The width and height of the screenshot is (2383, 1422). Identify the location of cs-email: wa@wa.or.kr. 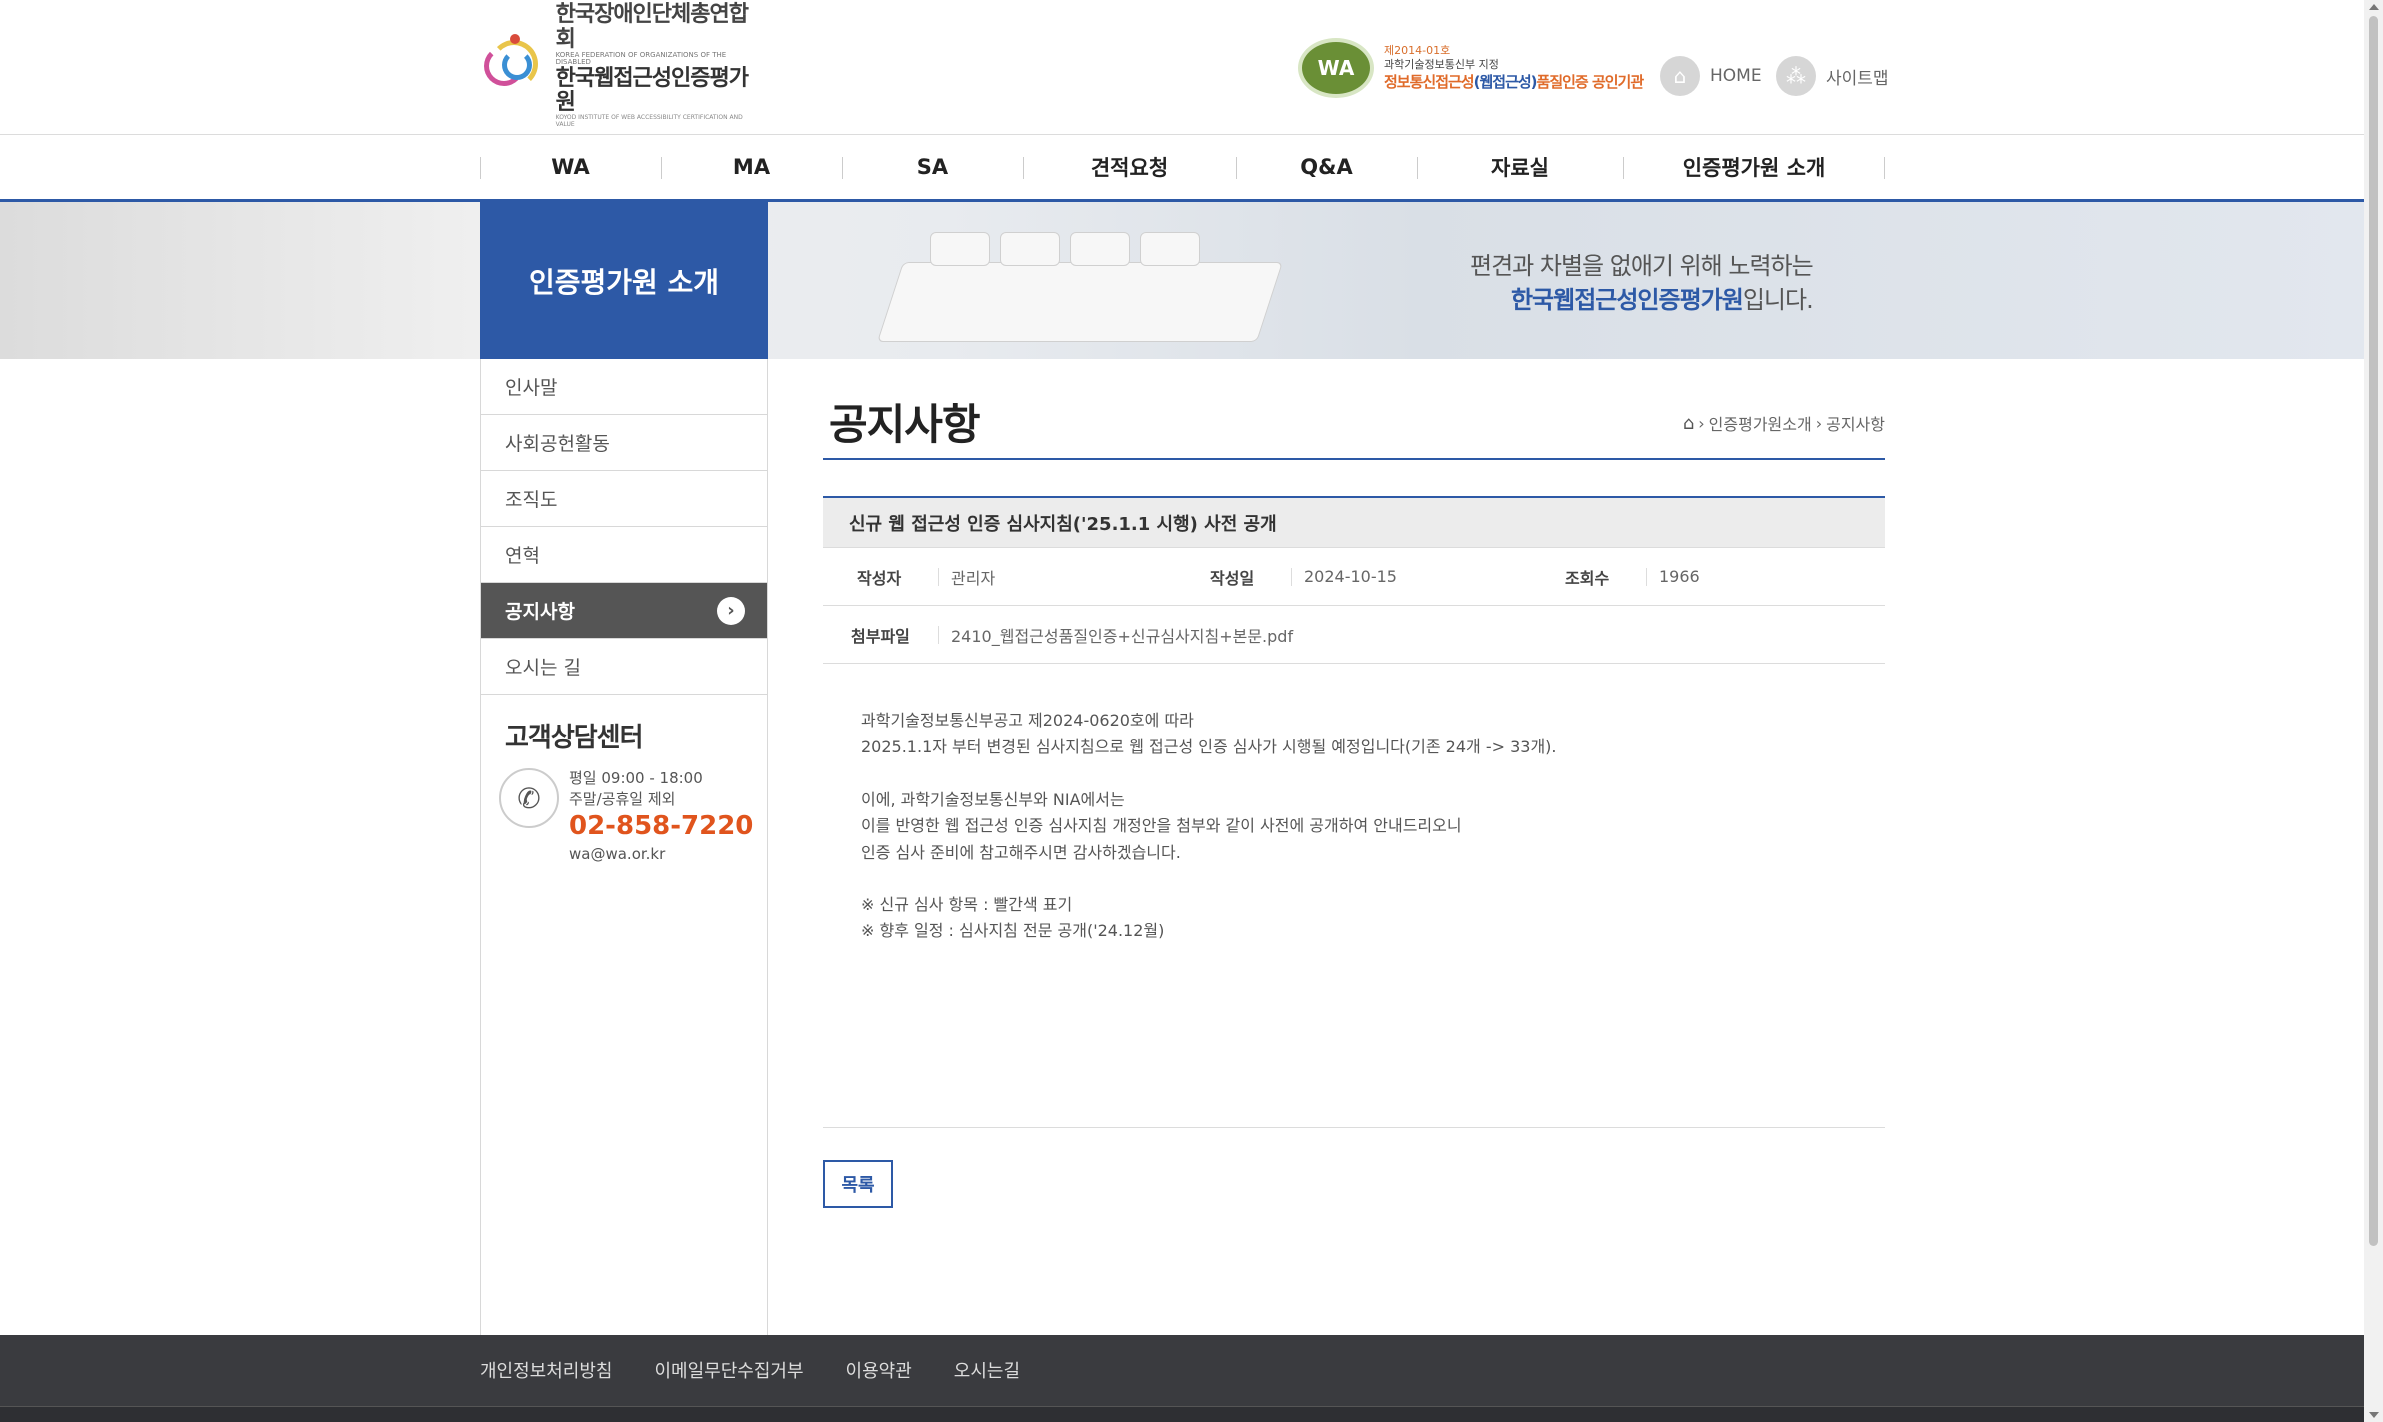
(661, 854).